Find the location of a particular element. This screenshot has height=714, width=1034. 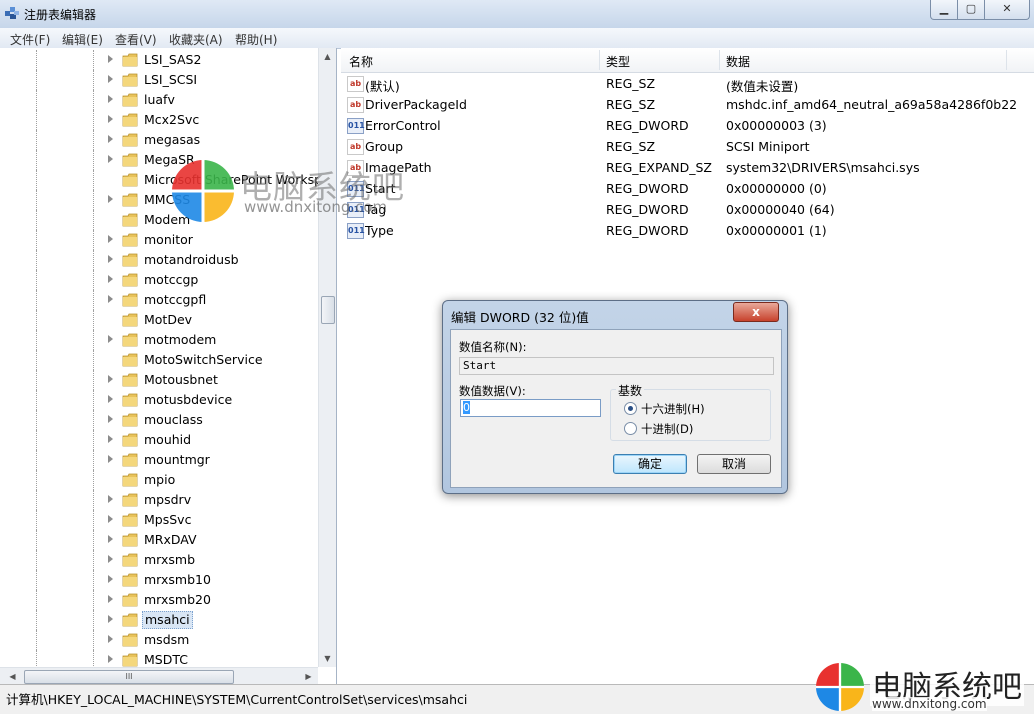

tree-item: mrxsmb10 is located at coordinates (160, 580).